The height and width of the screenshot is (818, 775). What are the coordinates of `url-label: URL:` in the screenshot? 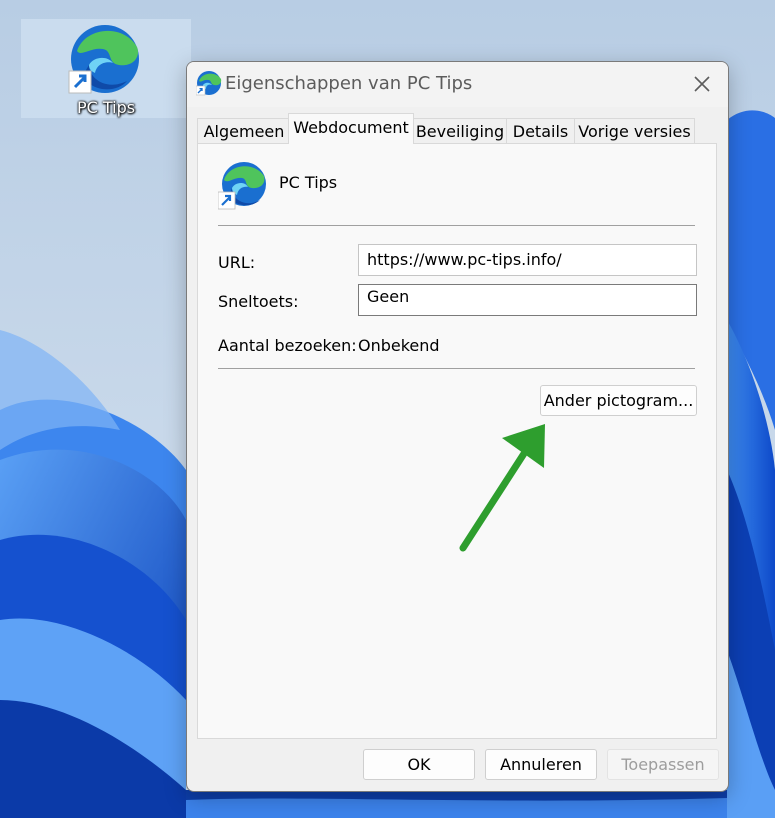 It's located at (237, 262).